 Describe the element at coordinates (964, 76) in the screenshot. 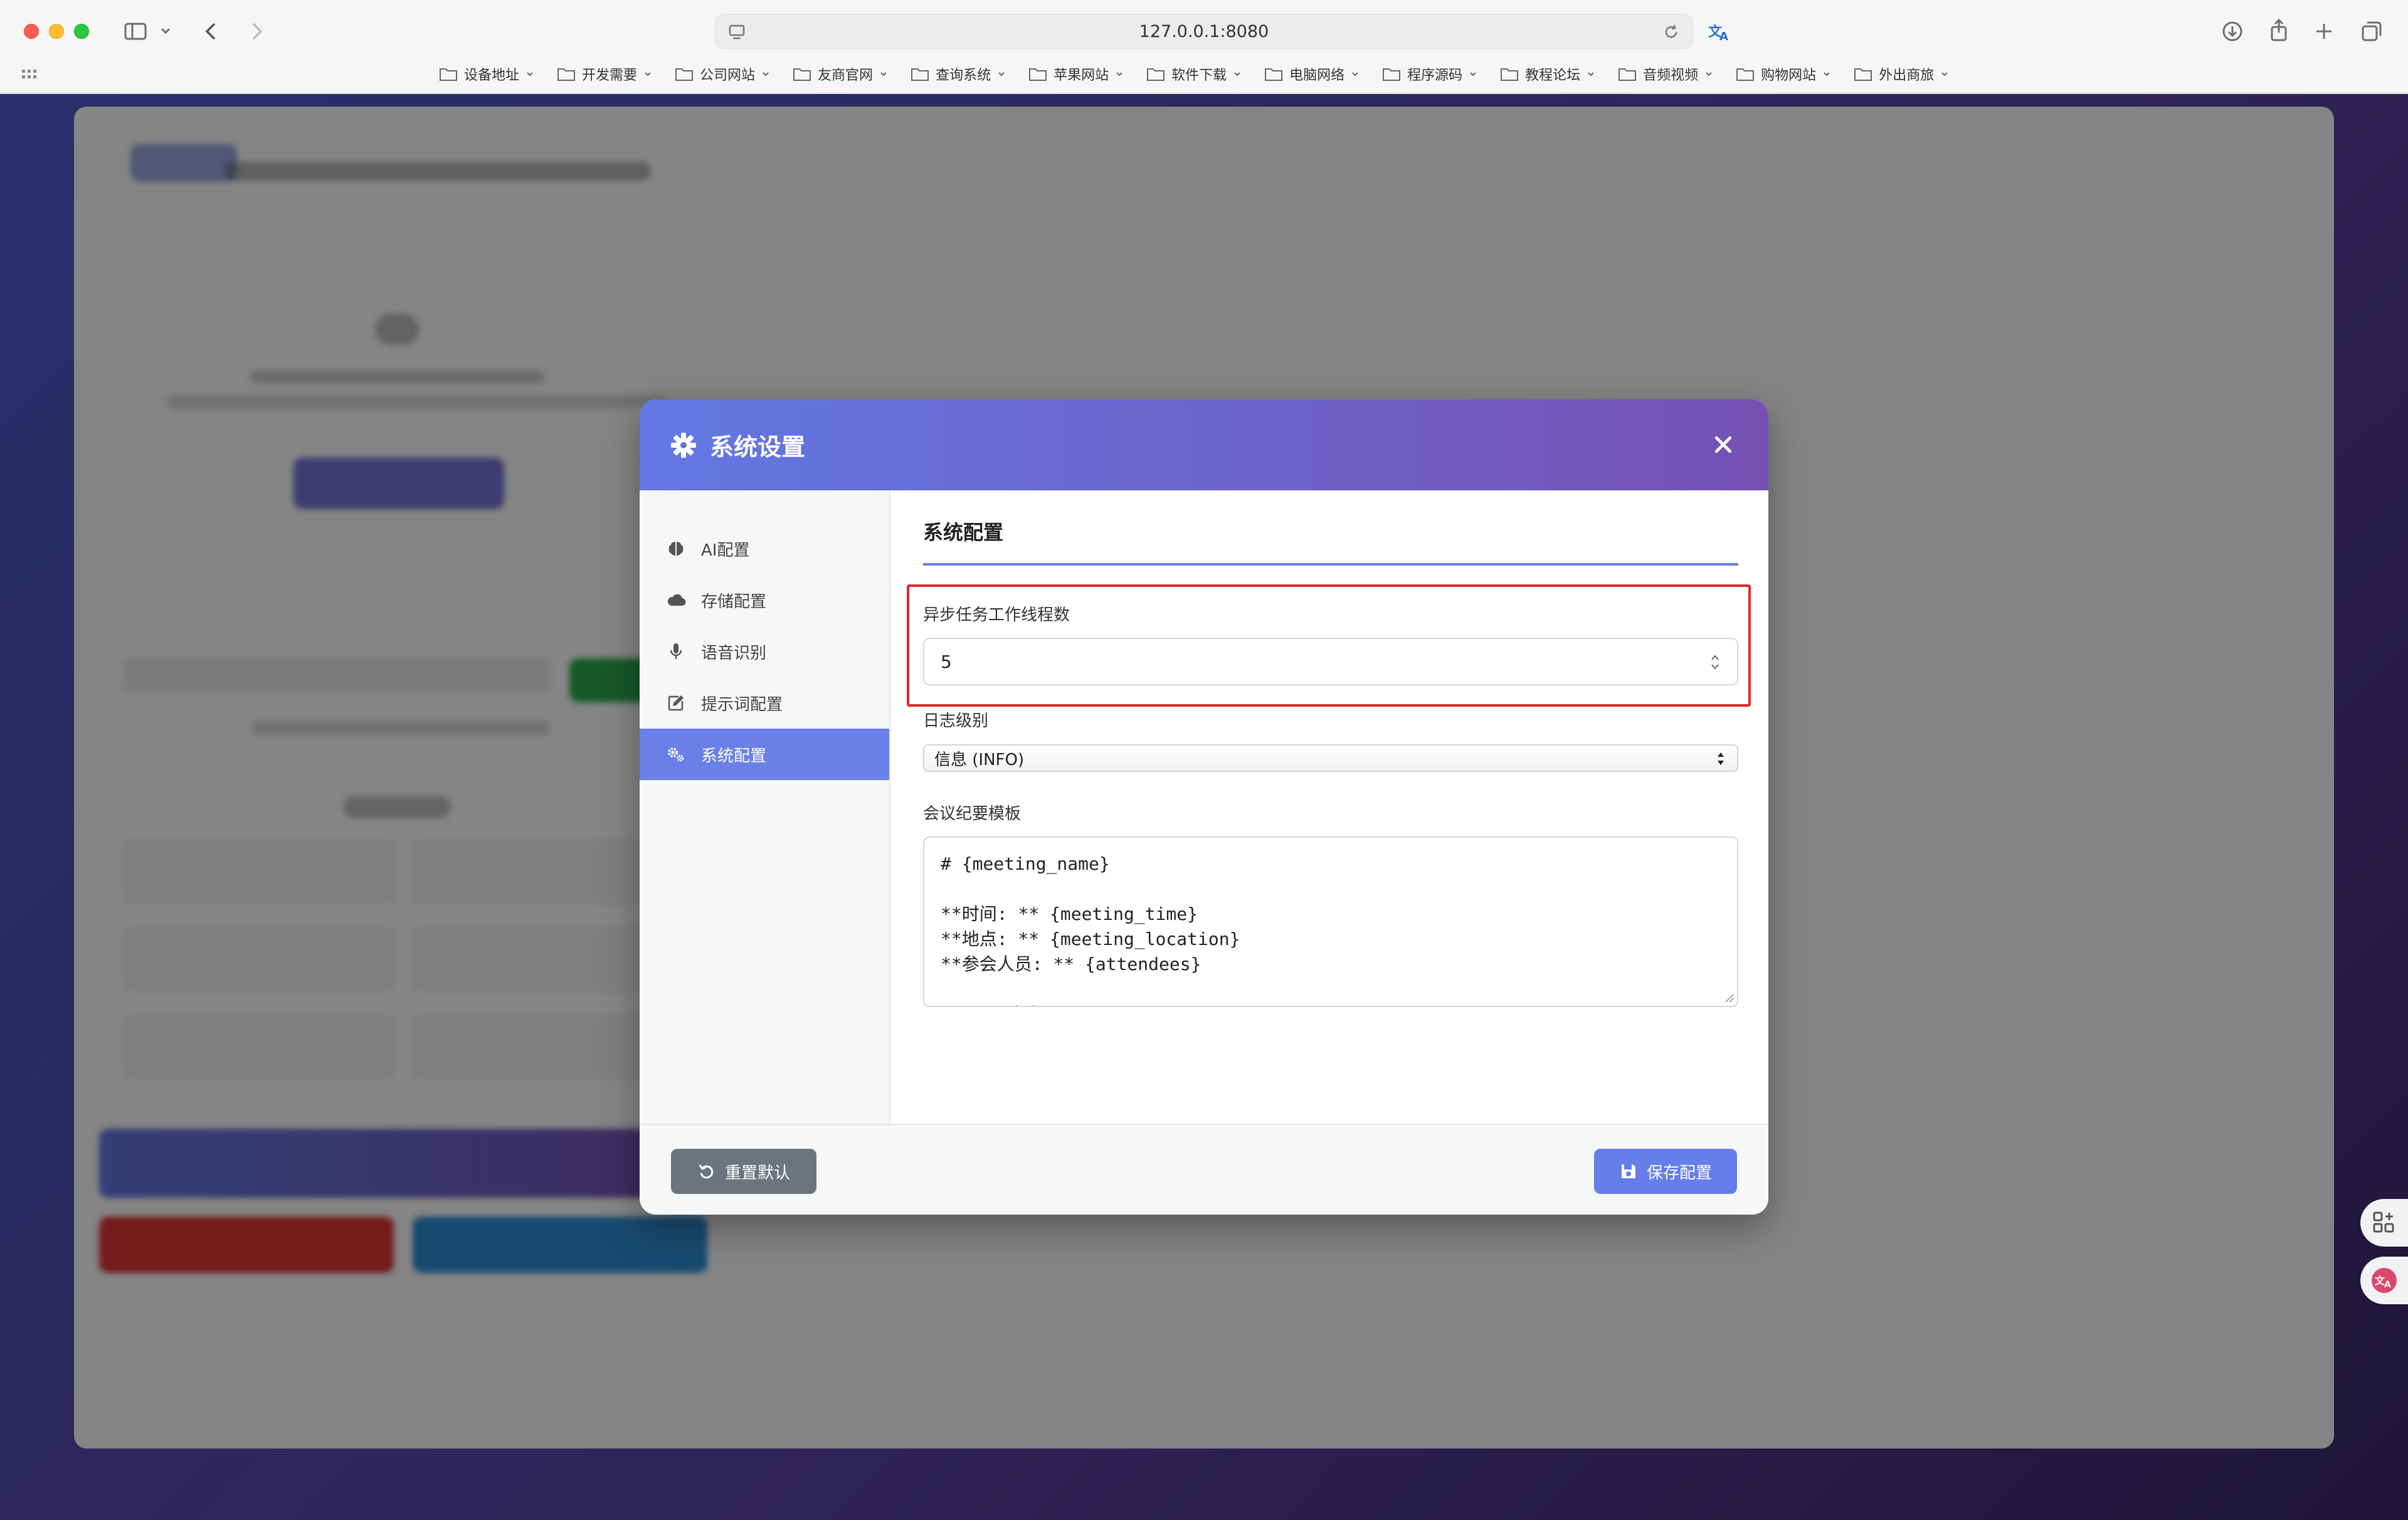

I see `bookmark-label: 查询系统` at that location.